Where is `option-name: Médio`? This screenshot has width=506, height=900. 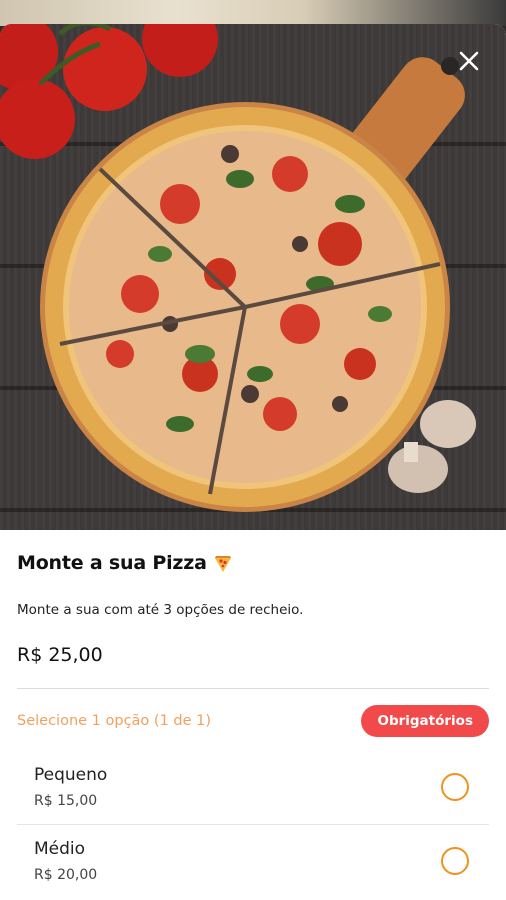
option-name: Médio is located at coordinates (60, 849).